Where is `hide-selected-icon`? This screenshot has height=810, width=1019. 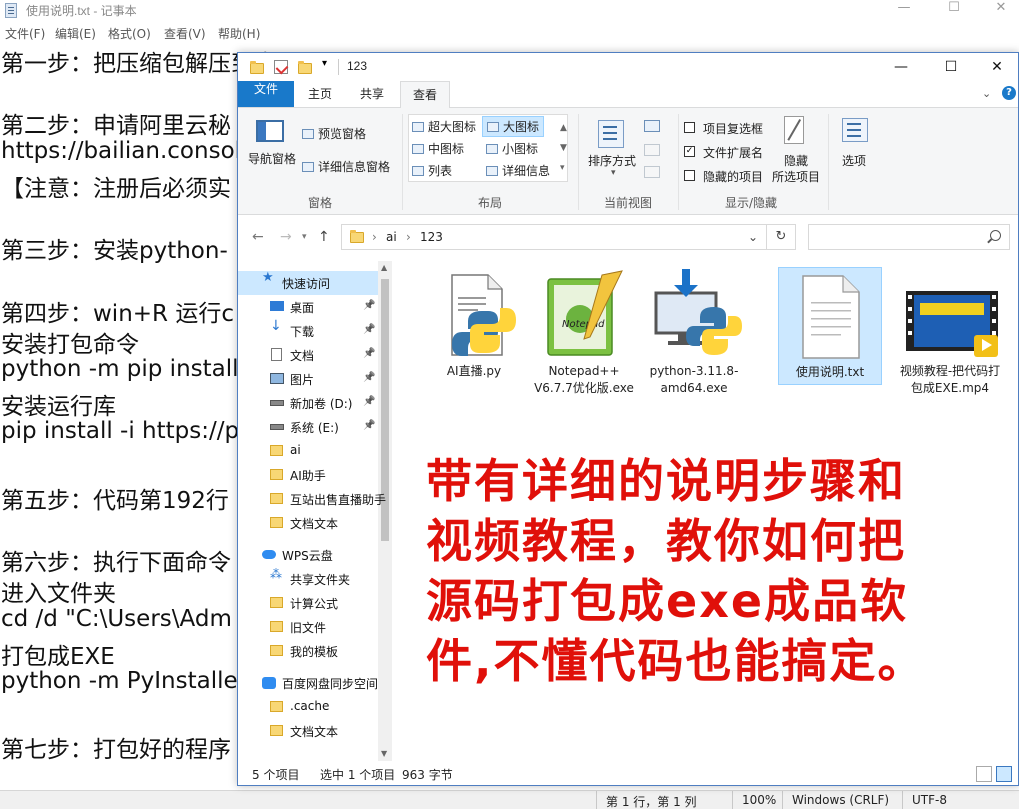
hide-selected-icon is located at coordinates (794, 130).